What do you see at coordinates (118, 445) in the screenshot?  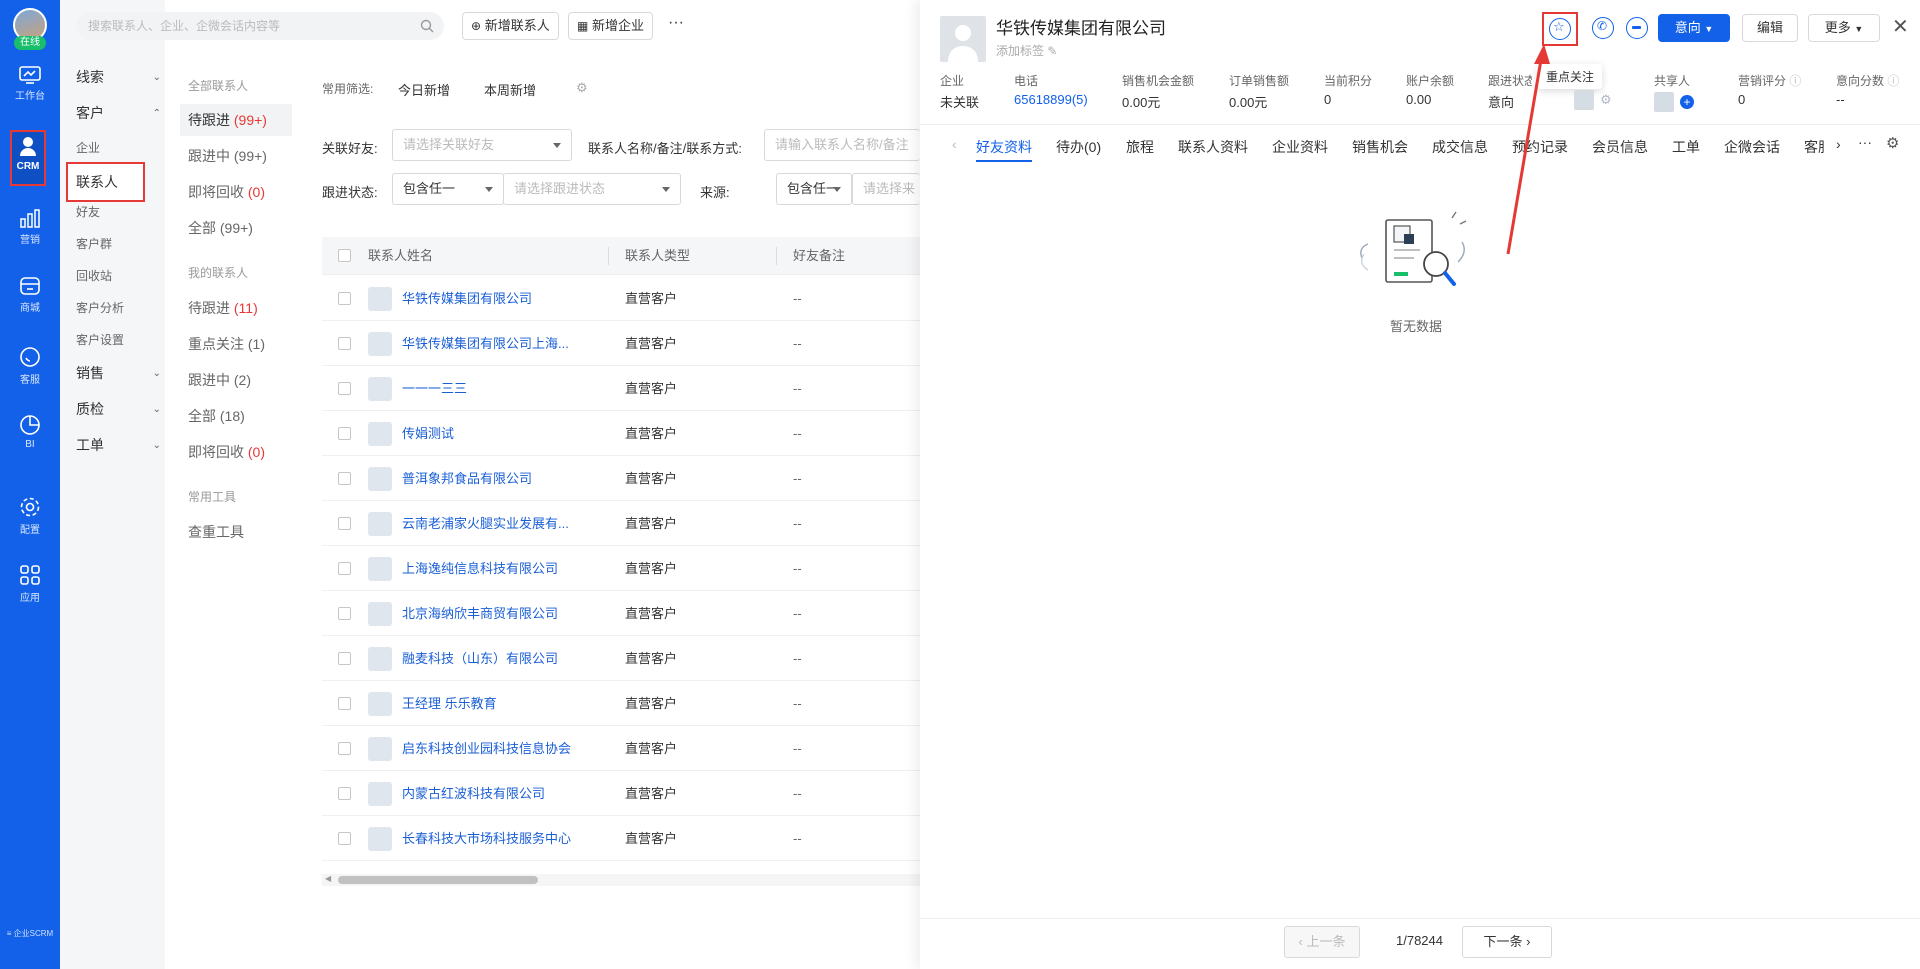 I see `menu-group-ticket: 工单 ⌄` at bounding box center [118, 445].